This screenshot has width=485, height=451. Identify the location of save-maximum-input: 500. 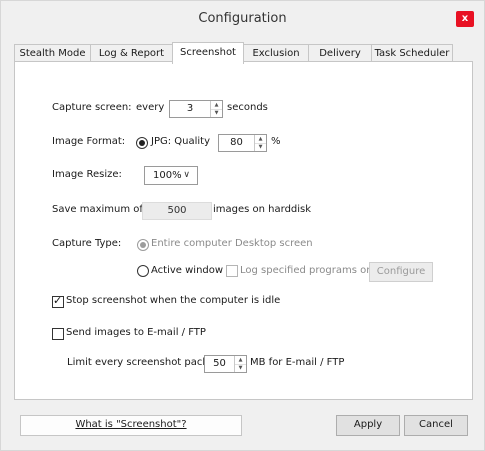
(177, 211).